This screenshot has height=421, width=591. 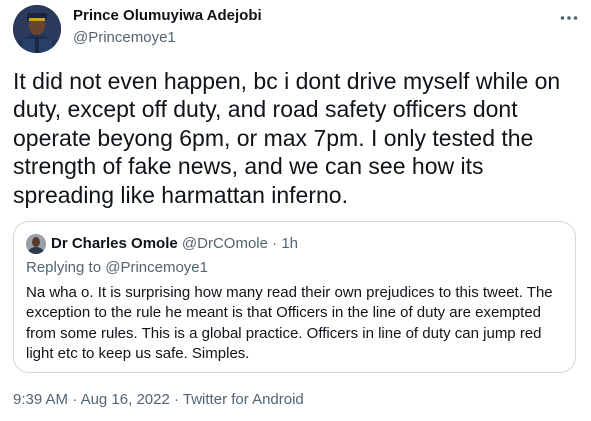 What do you see at coordinates (289, 243) in the screenshot?
I see `quote-time: 1h` at bounding box center [289, 243].